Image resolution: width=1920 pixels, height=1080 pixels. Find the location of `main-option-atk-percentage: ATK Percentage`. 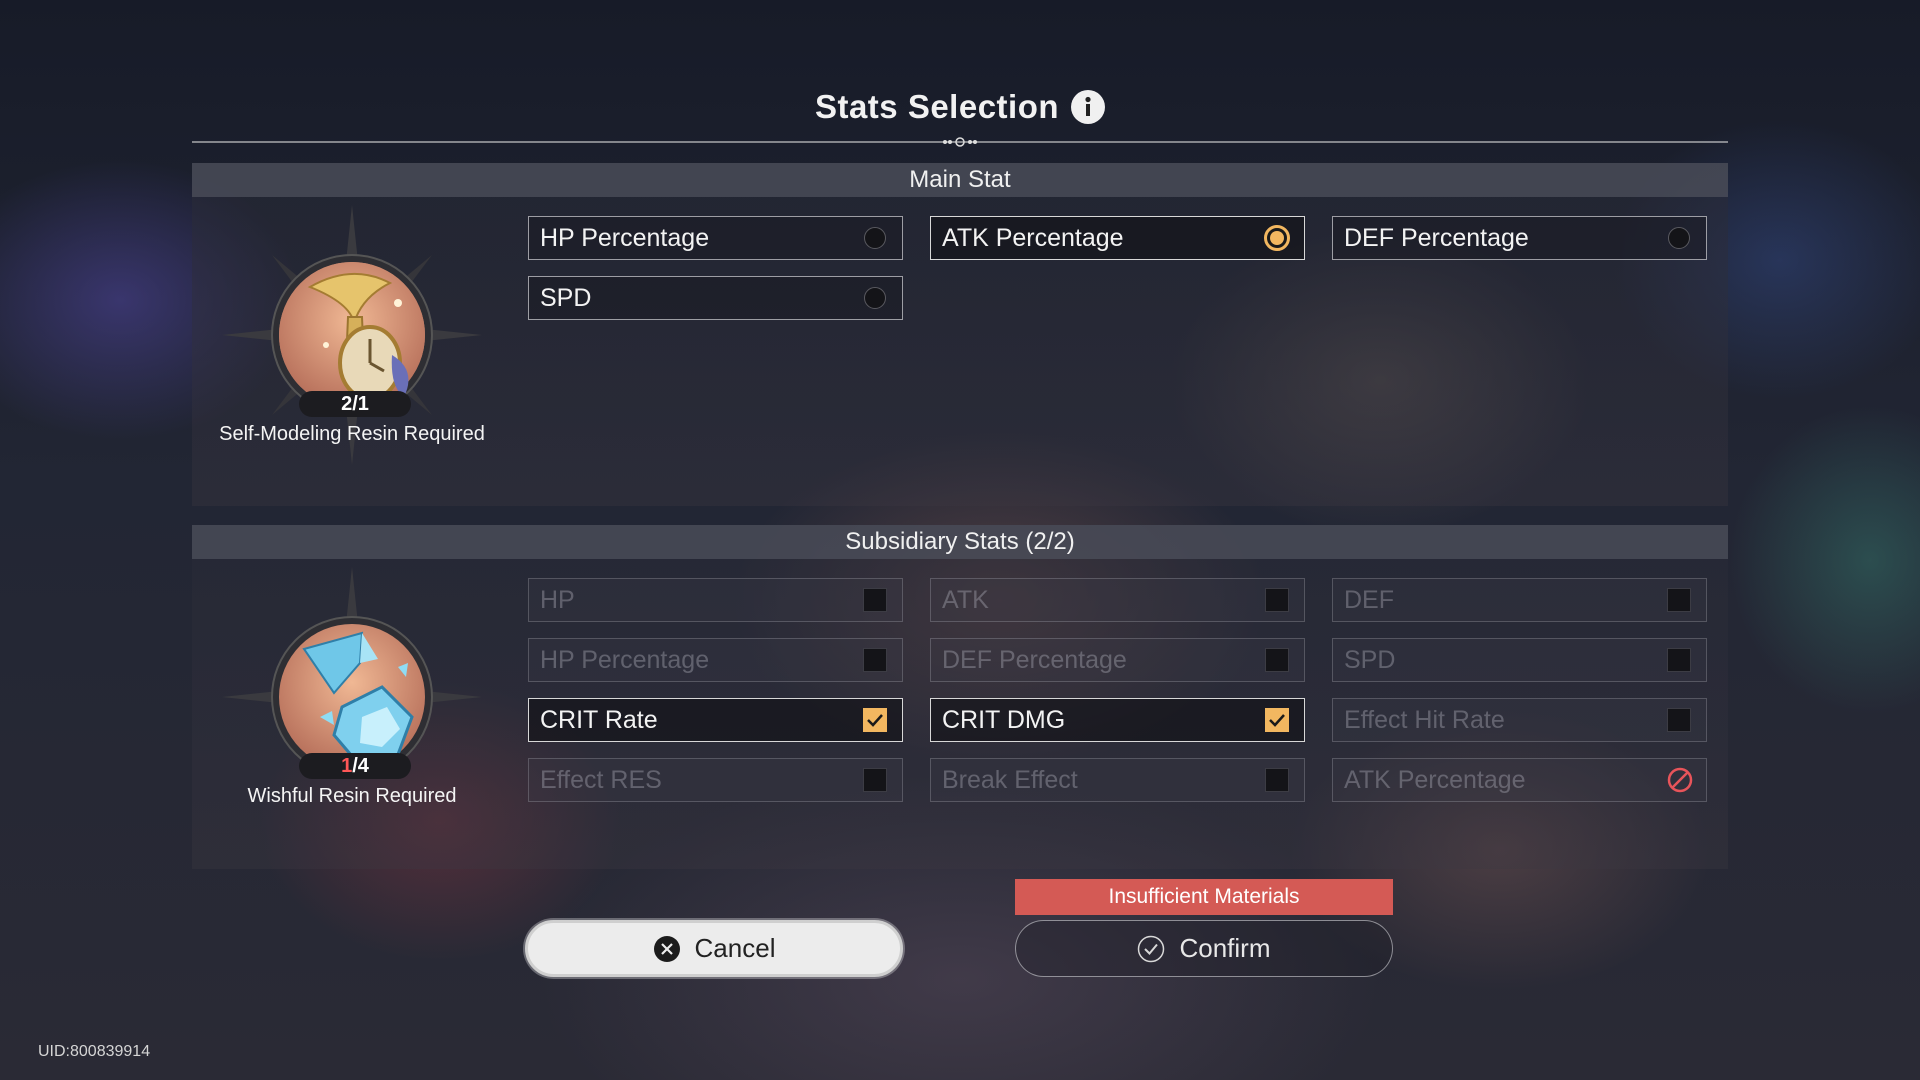

main-option-atk-percentage: ATK Percentage is located at coordinates (1117, 238).